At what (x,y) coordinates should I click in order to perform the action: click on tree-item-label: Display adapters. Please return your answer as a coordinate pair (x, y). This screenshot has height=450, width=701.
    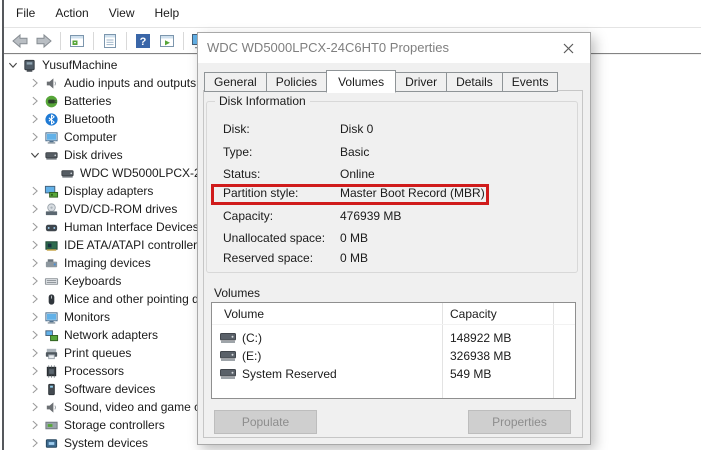
    Looking at the image, I should click on (109, 191).